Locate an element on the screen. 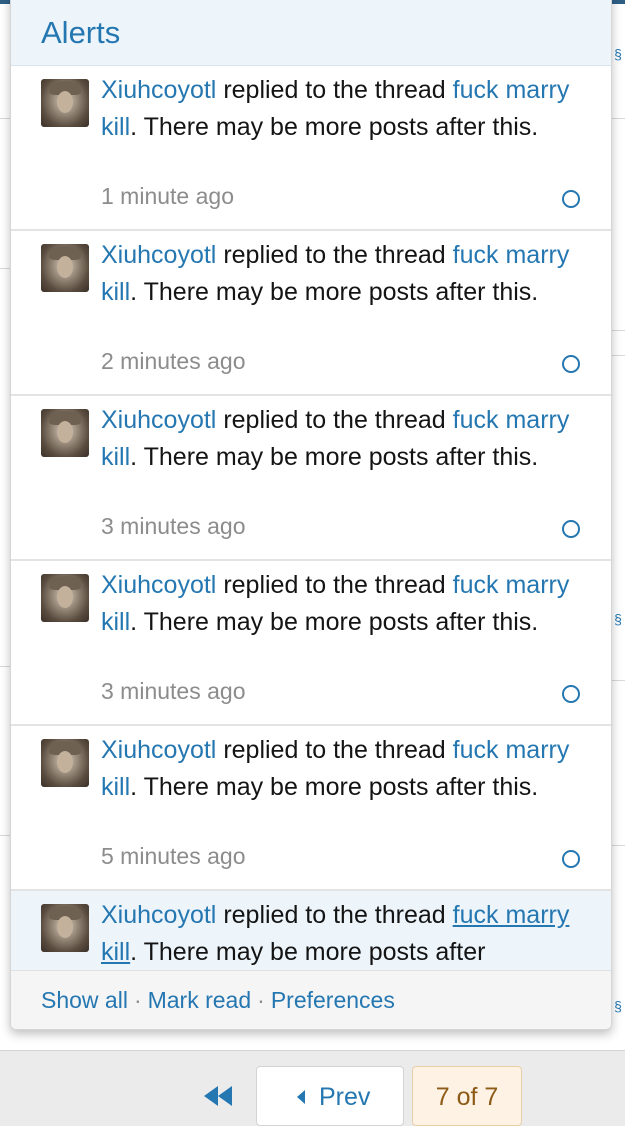  show-all-link: Show all is located at coordinates (84, 1000).